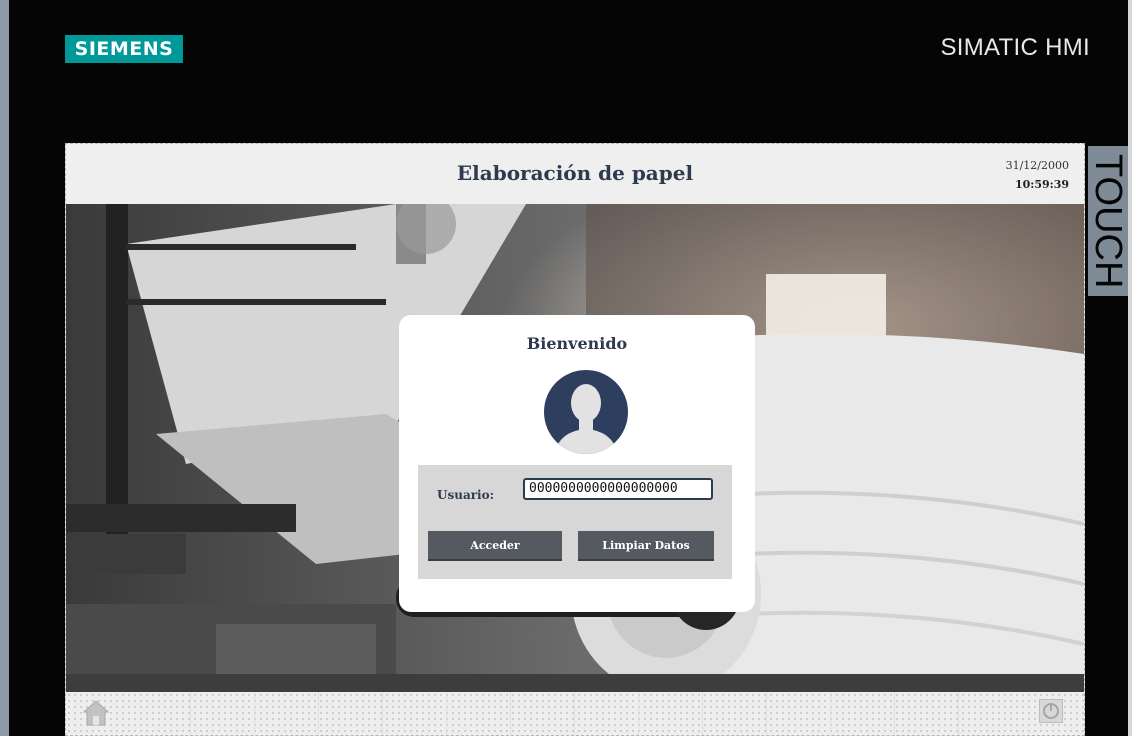  Describe the element at coordinates (577, 463) in the screenshot. I see `login-panel: Bienvenido Usuario: 0000000000000000000` at that location.